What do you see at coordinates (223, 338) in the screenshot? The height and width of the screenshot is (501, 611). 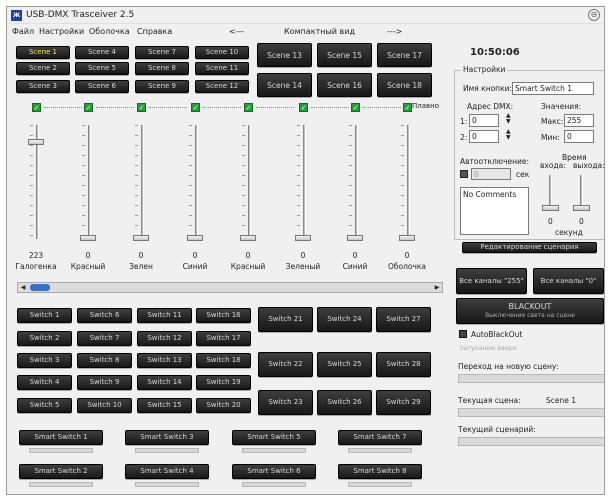 I see `switch-button-17: Switch 17` at bounding box center [223, 338].